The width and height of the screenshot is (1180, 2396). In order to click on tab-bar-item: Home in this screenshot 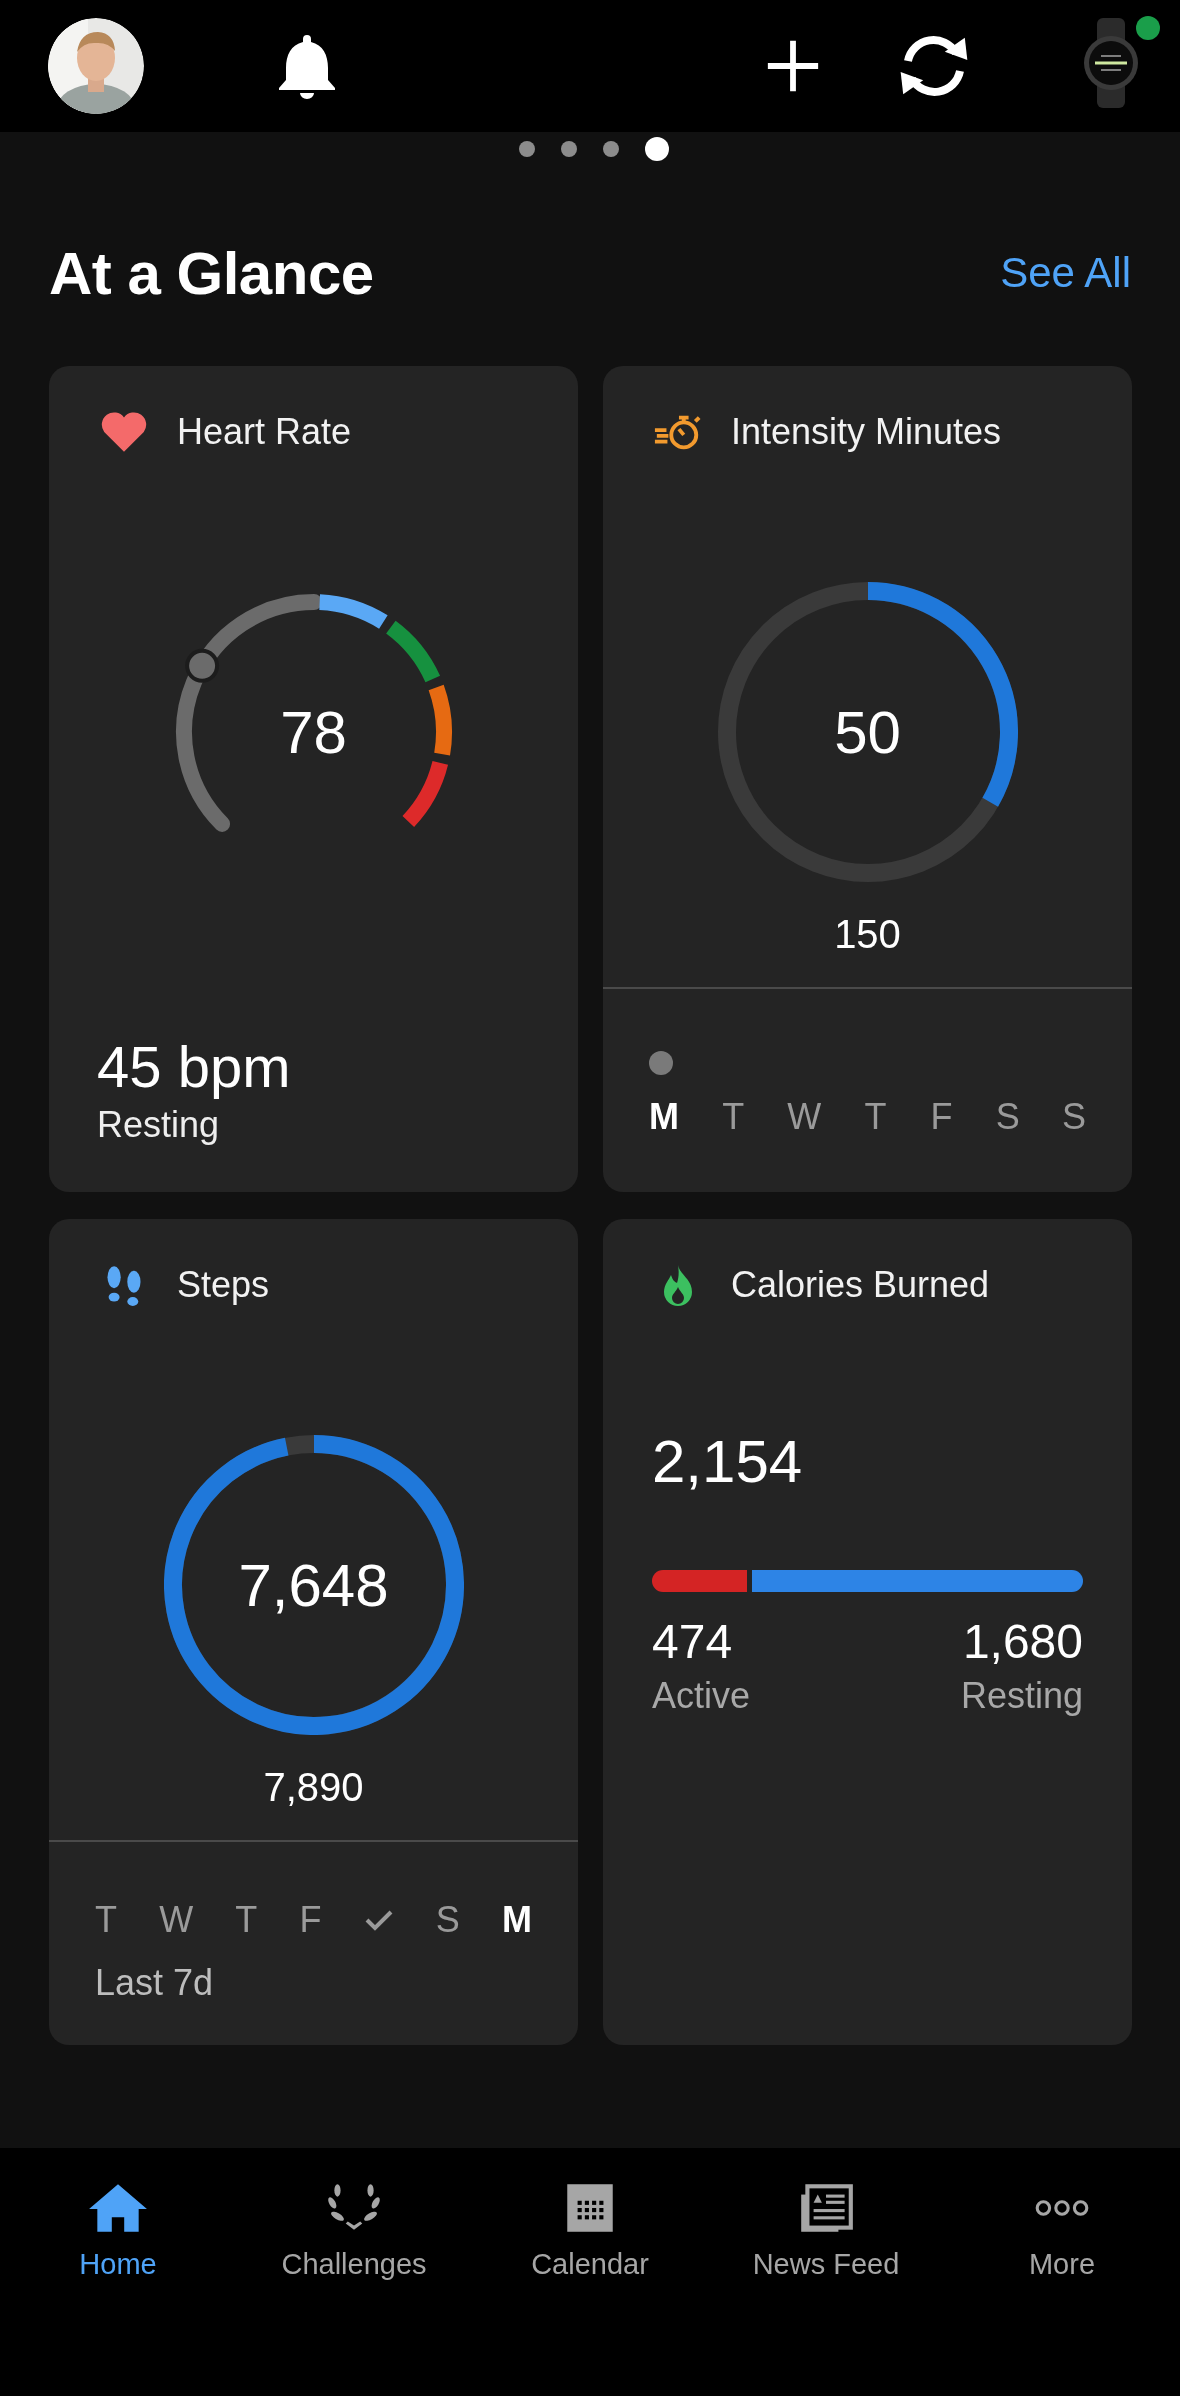, I will do `click(118, 2221)`.